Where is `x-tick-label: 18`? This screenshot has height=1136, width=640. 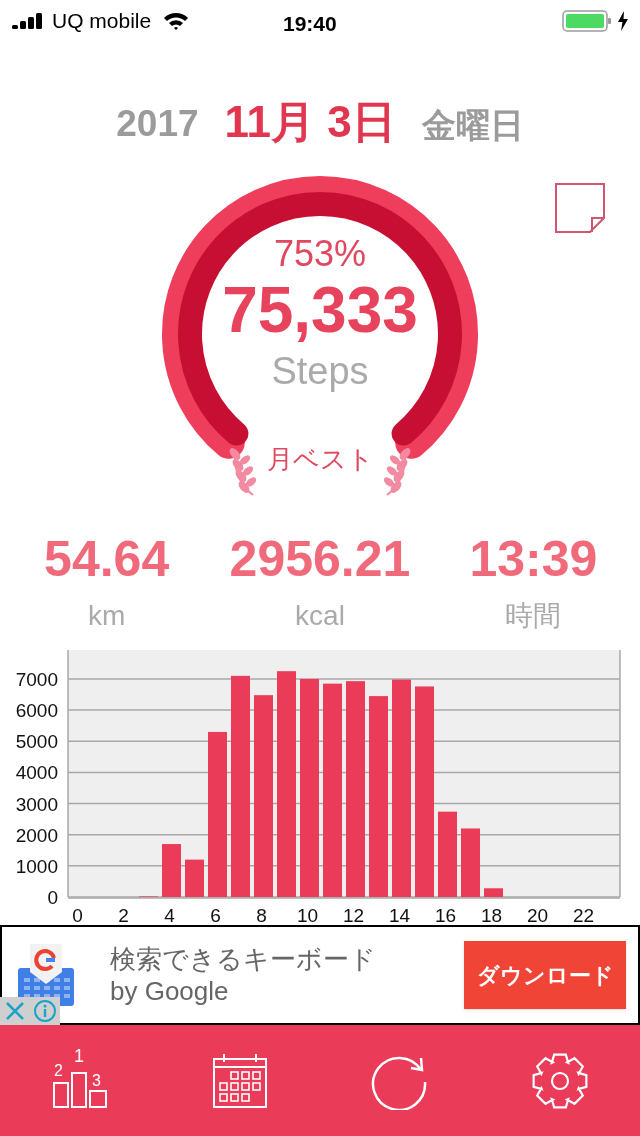 x-tick-label: 18 is located at coordinates (491, 914).